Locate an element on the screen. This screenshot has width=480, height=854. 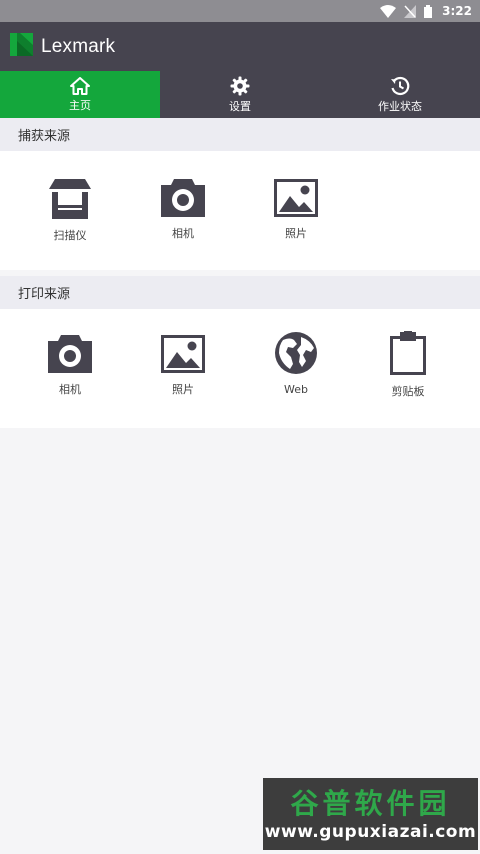
print-clipboard-button: 剪贴板 is located at coordinates (408, 365).